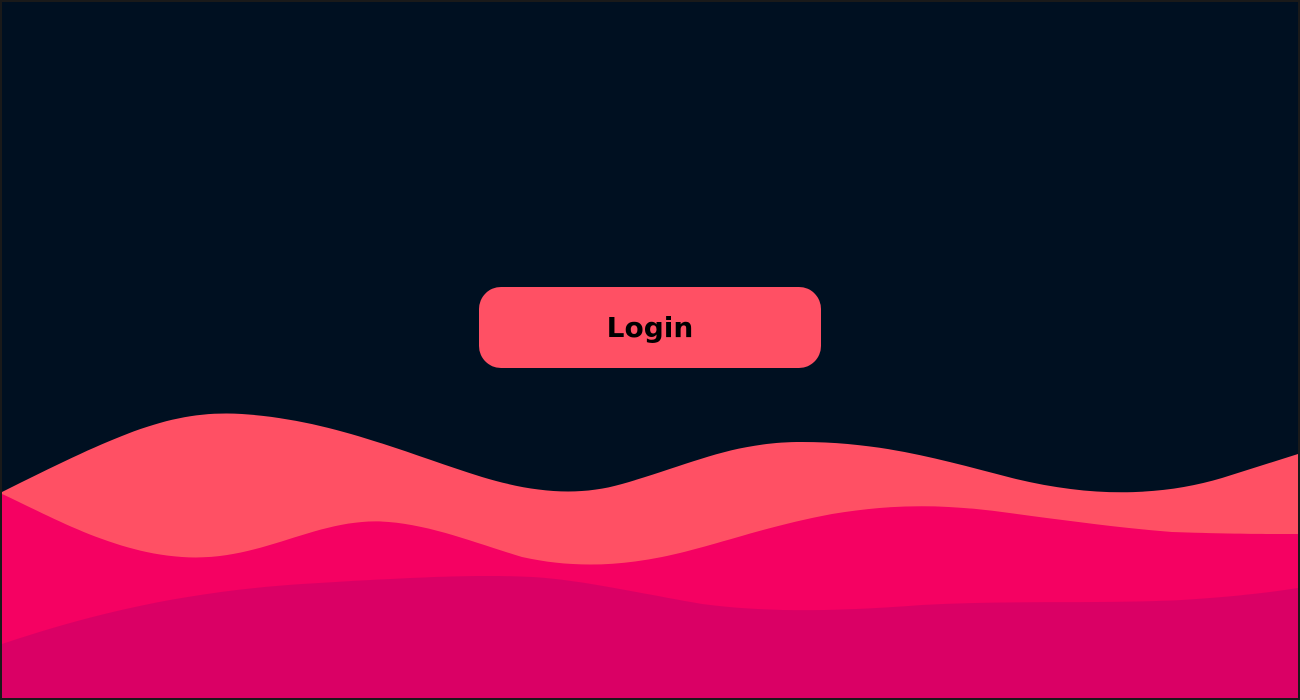 This screenshot has height=700, width=1300. Describe the element at coordinates (650, 327) in the screenshot. I see `login-button: Login` at that location.